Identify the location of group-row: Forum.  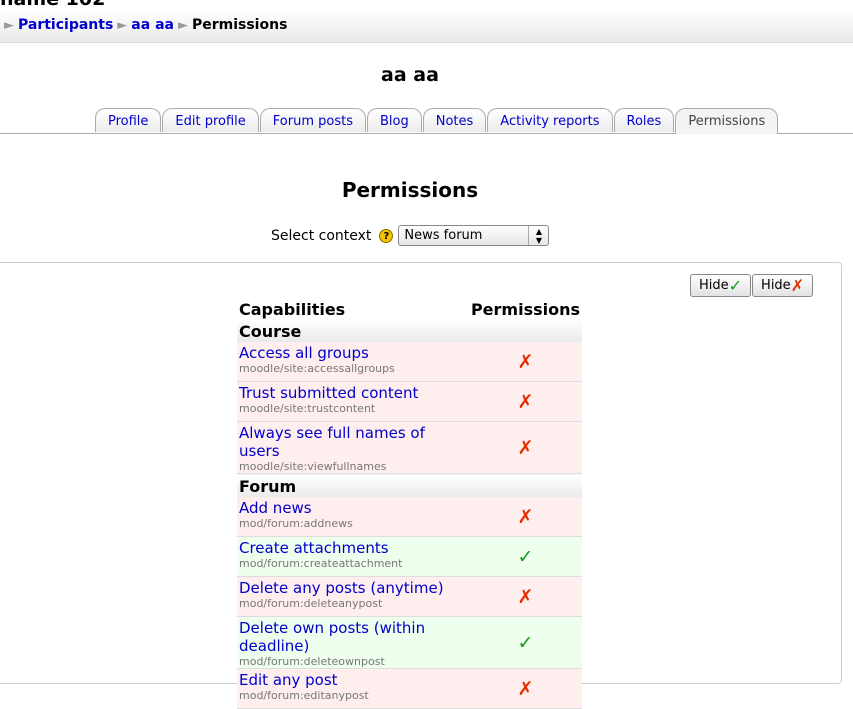
(409, 485).